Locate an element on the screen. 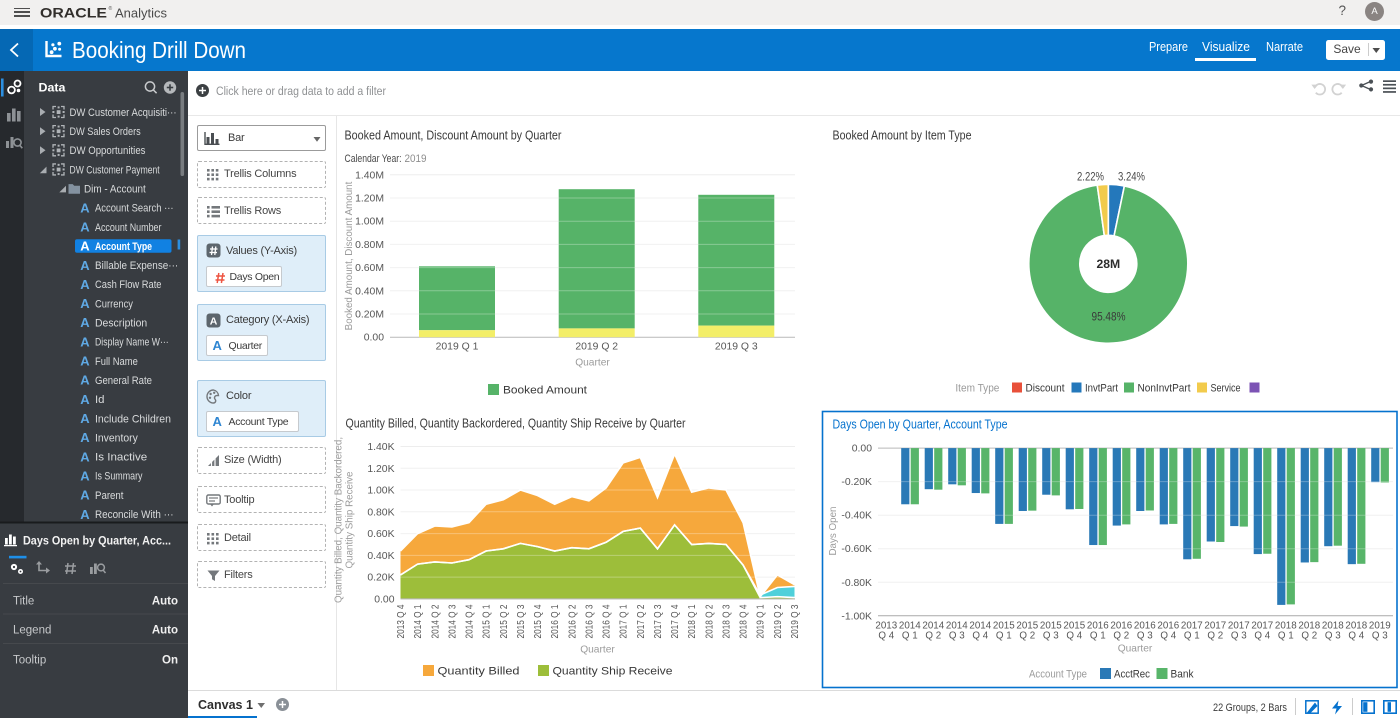 The height and width of the screenshot is (718, 1400). svg-text: 3.24% is located at coordinates (1131, 177).